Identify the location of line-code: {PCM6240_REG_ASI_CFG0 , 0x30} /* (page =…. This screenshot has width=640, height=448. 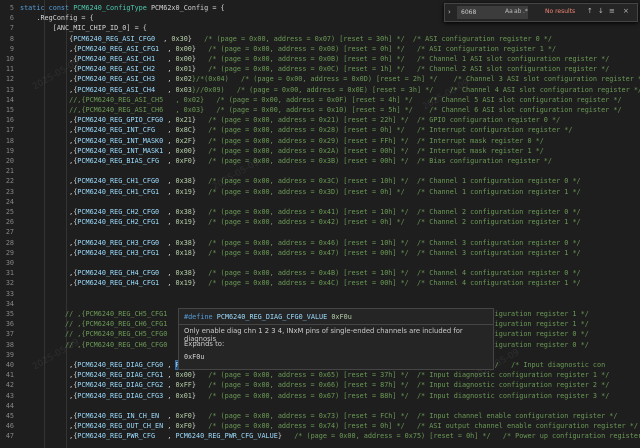
(286, 39).